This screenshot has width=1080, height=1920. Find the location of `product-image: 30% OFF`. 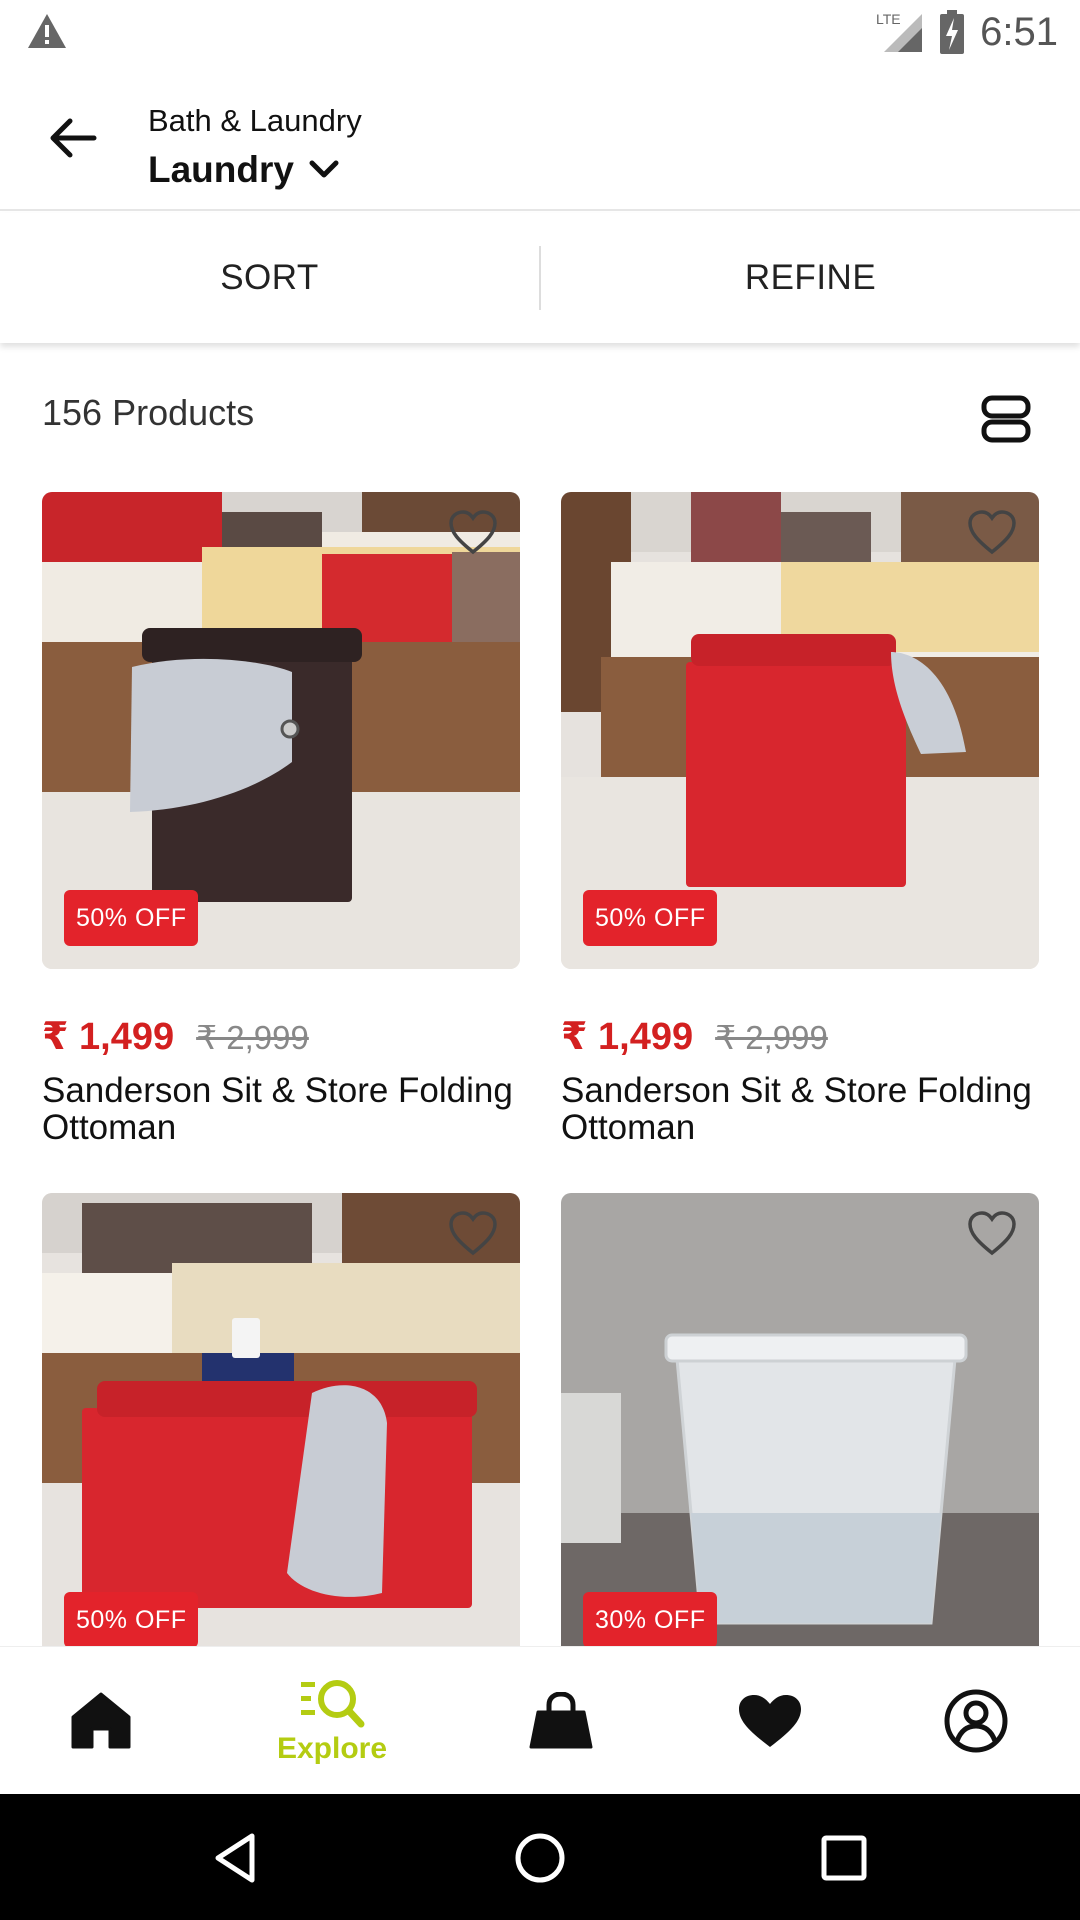

product-image: 30% OFF is located at coordinates (800, 1419).